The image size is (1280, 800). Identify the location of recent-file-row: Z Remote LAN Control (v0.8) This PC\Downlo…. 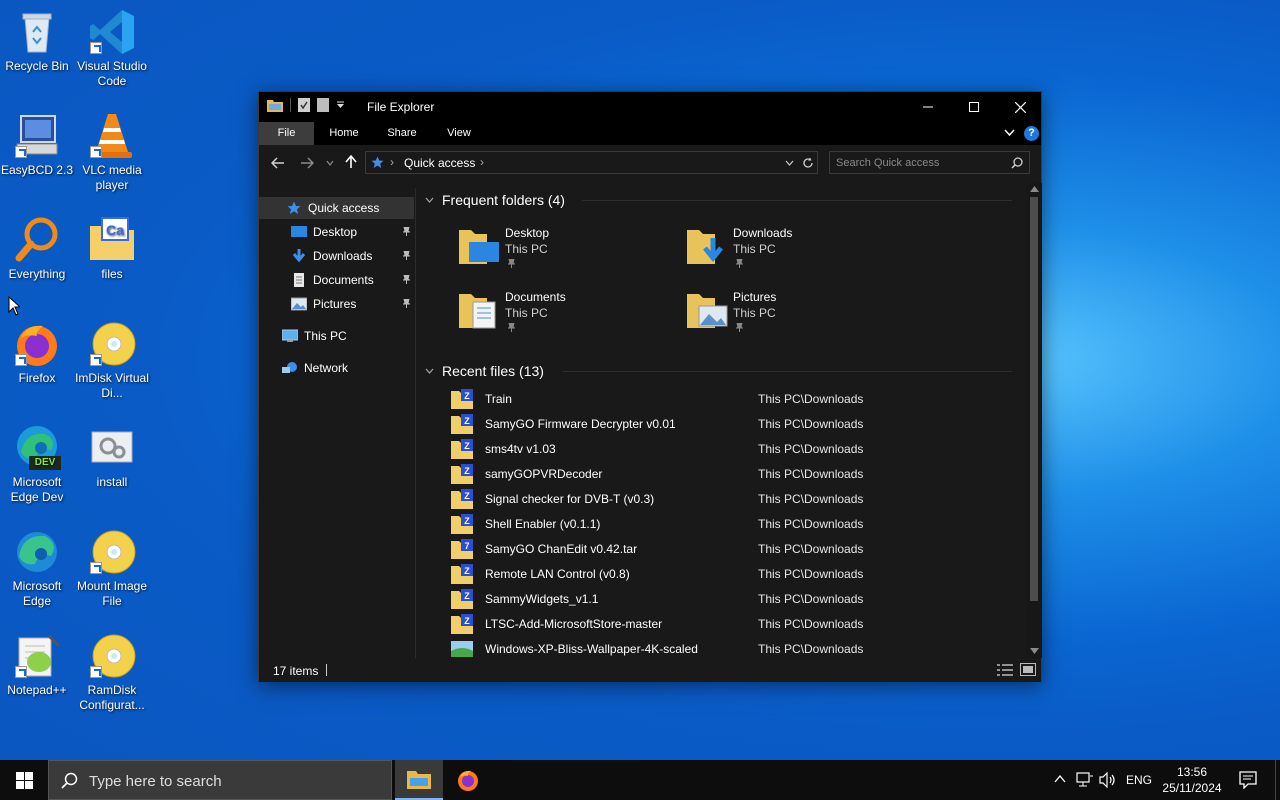
(736, 574).